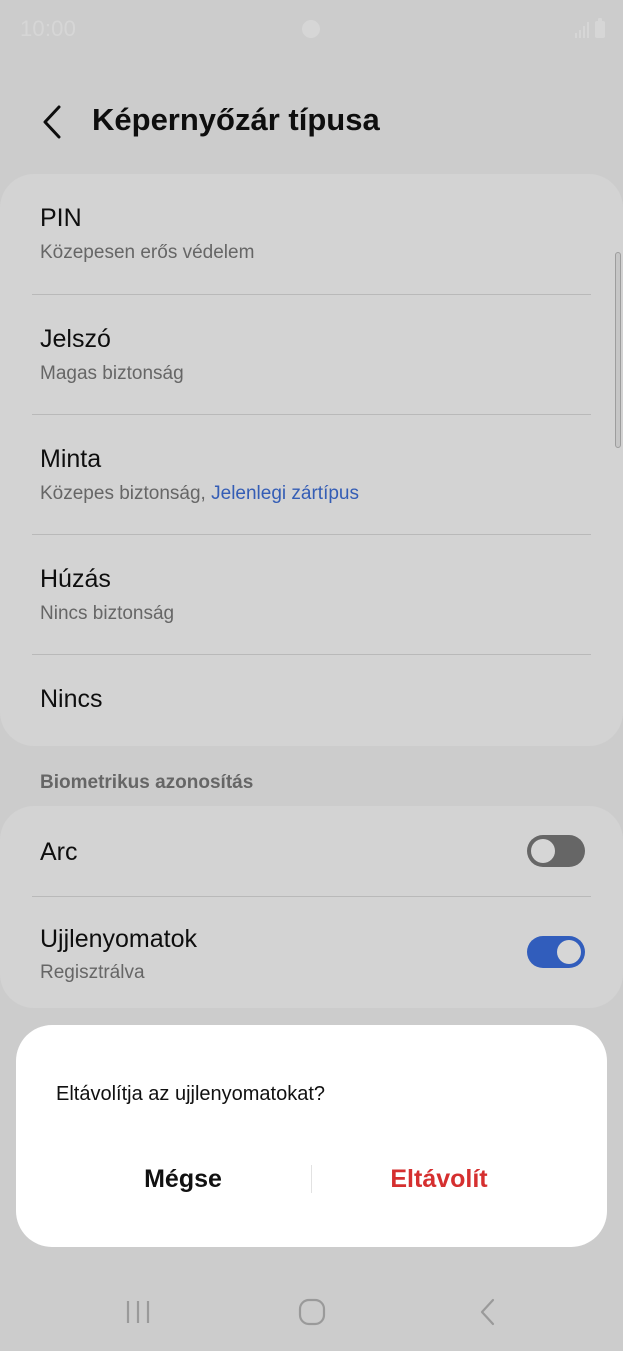  I want to click on navigation-bar, so click(311, 1311).